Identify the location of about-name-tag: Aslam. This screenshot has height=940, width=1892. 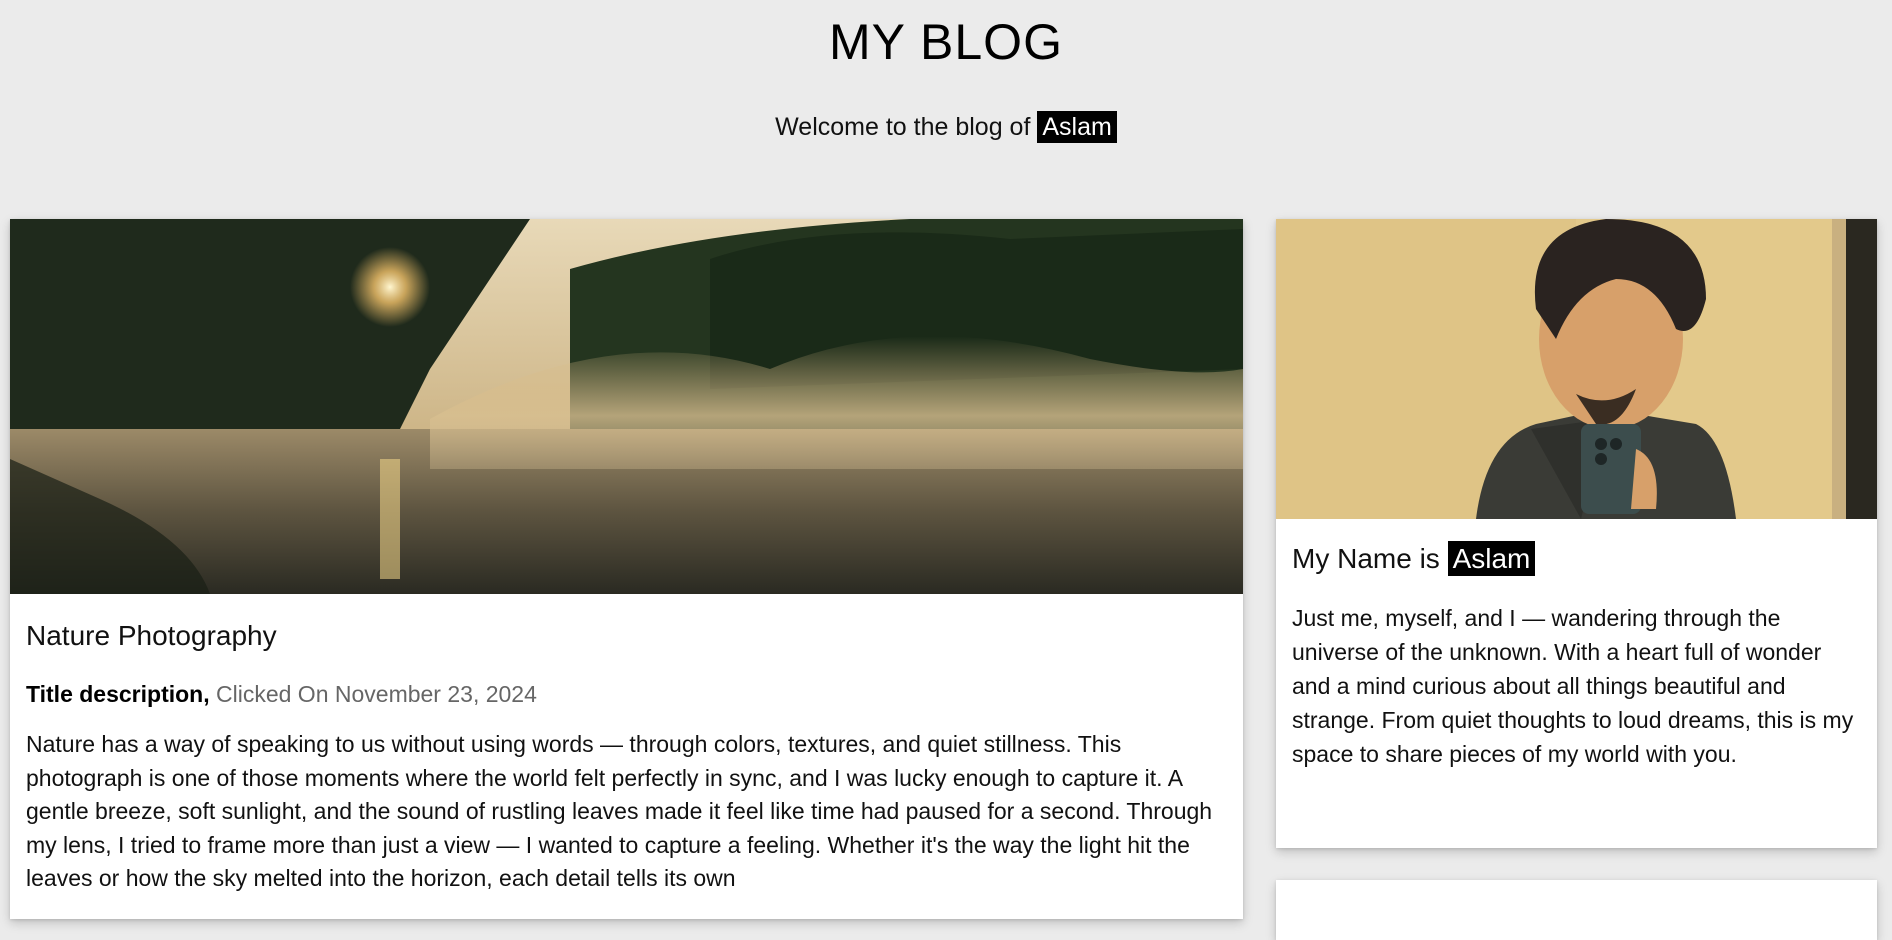
(1491, 558).